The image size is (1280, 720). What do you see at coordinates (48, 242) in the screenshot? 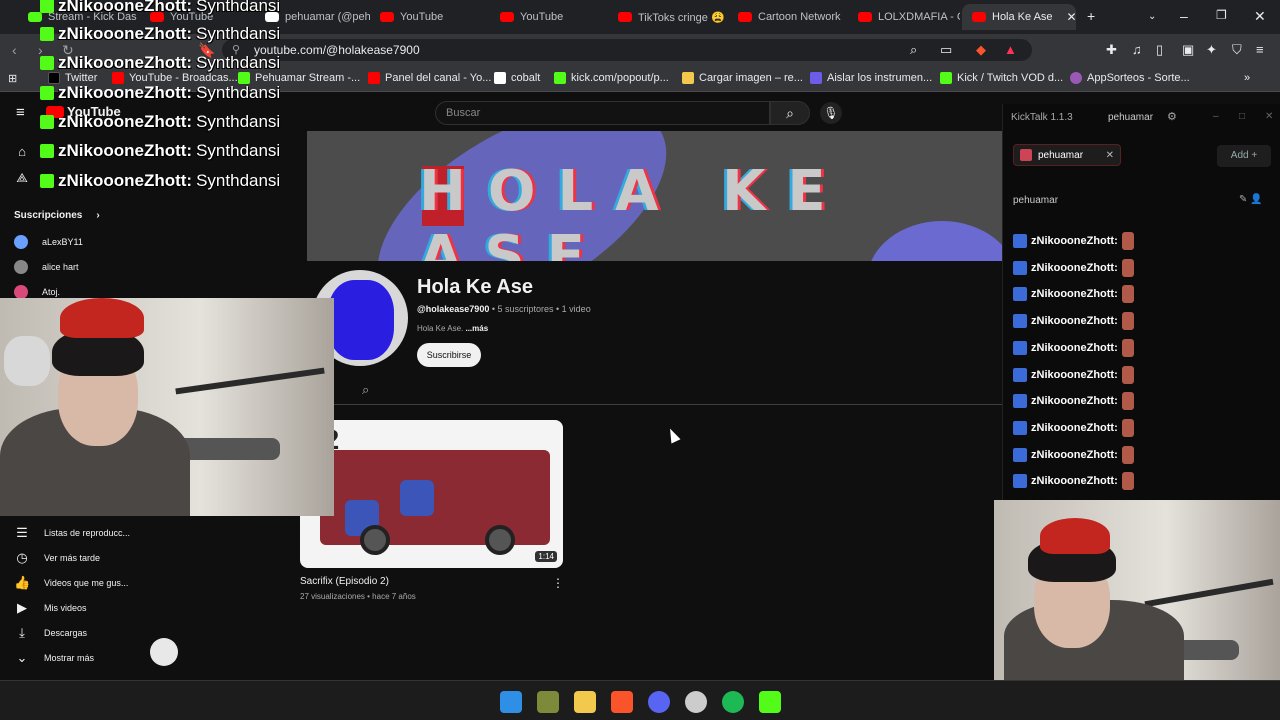
I see `subscription-item: aLexBY11` at bounding box center [48, 242].